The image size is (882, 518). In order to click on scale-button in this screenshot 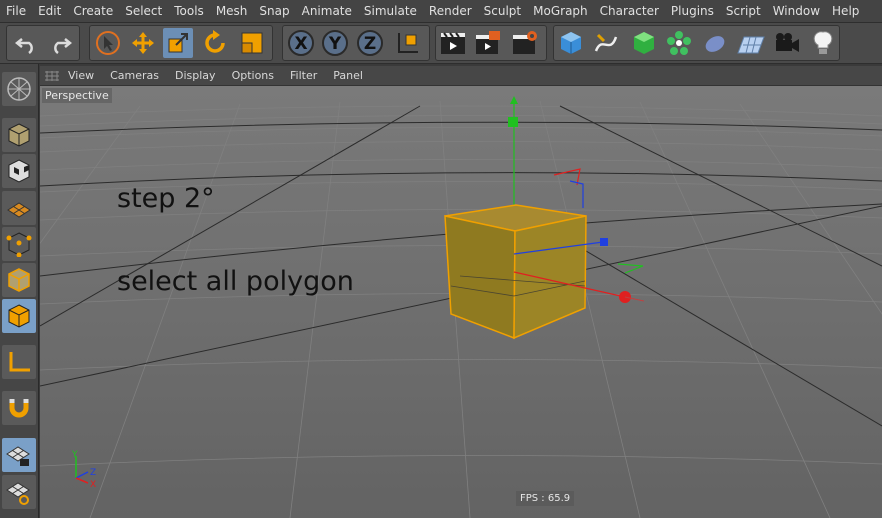, I will do `click(178, 43)`.